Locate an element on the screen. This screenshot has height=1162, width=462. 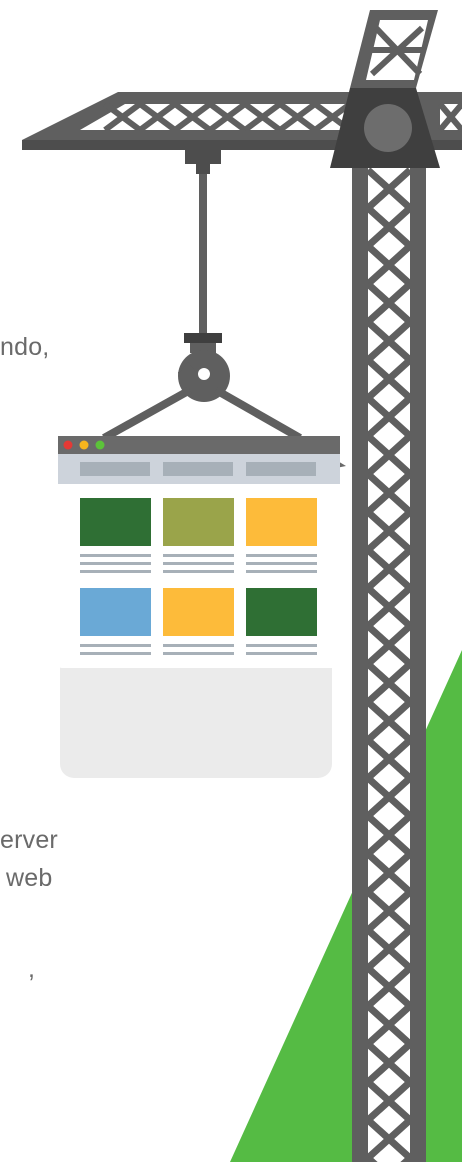
text-fragment-2: erver is located at coordinates (29, 840).